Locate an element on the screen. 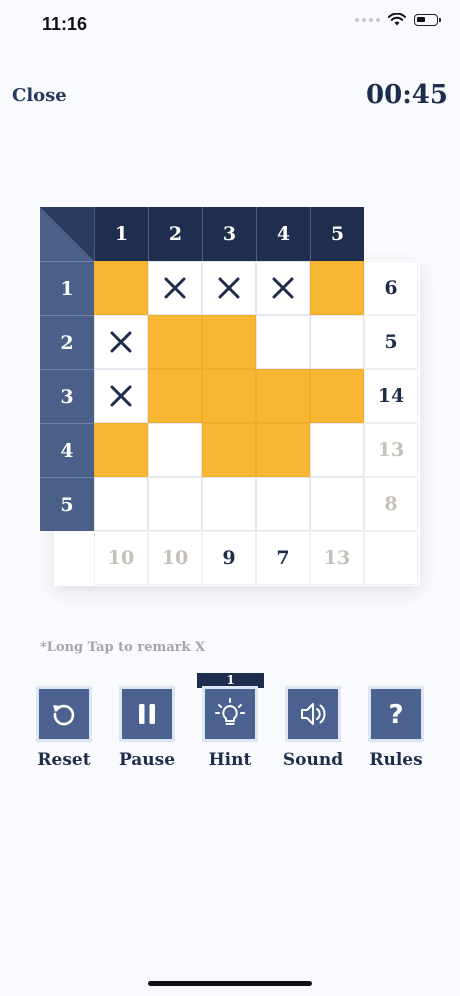  pause-label: Pause is located at coordinates (147, 760).